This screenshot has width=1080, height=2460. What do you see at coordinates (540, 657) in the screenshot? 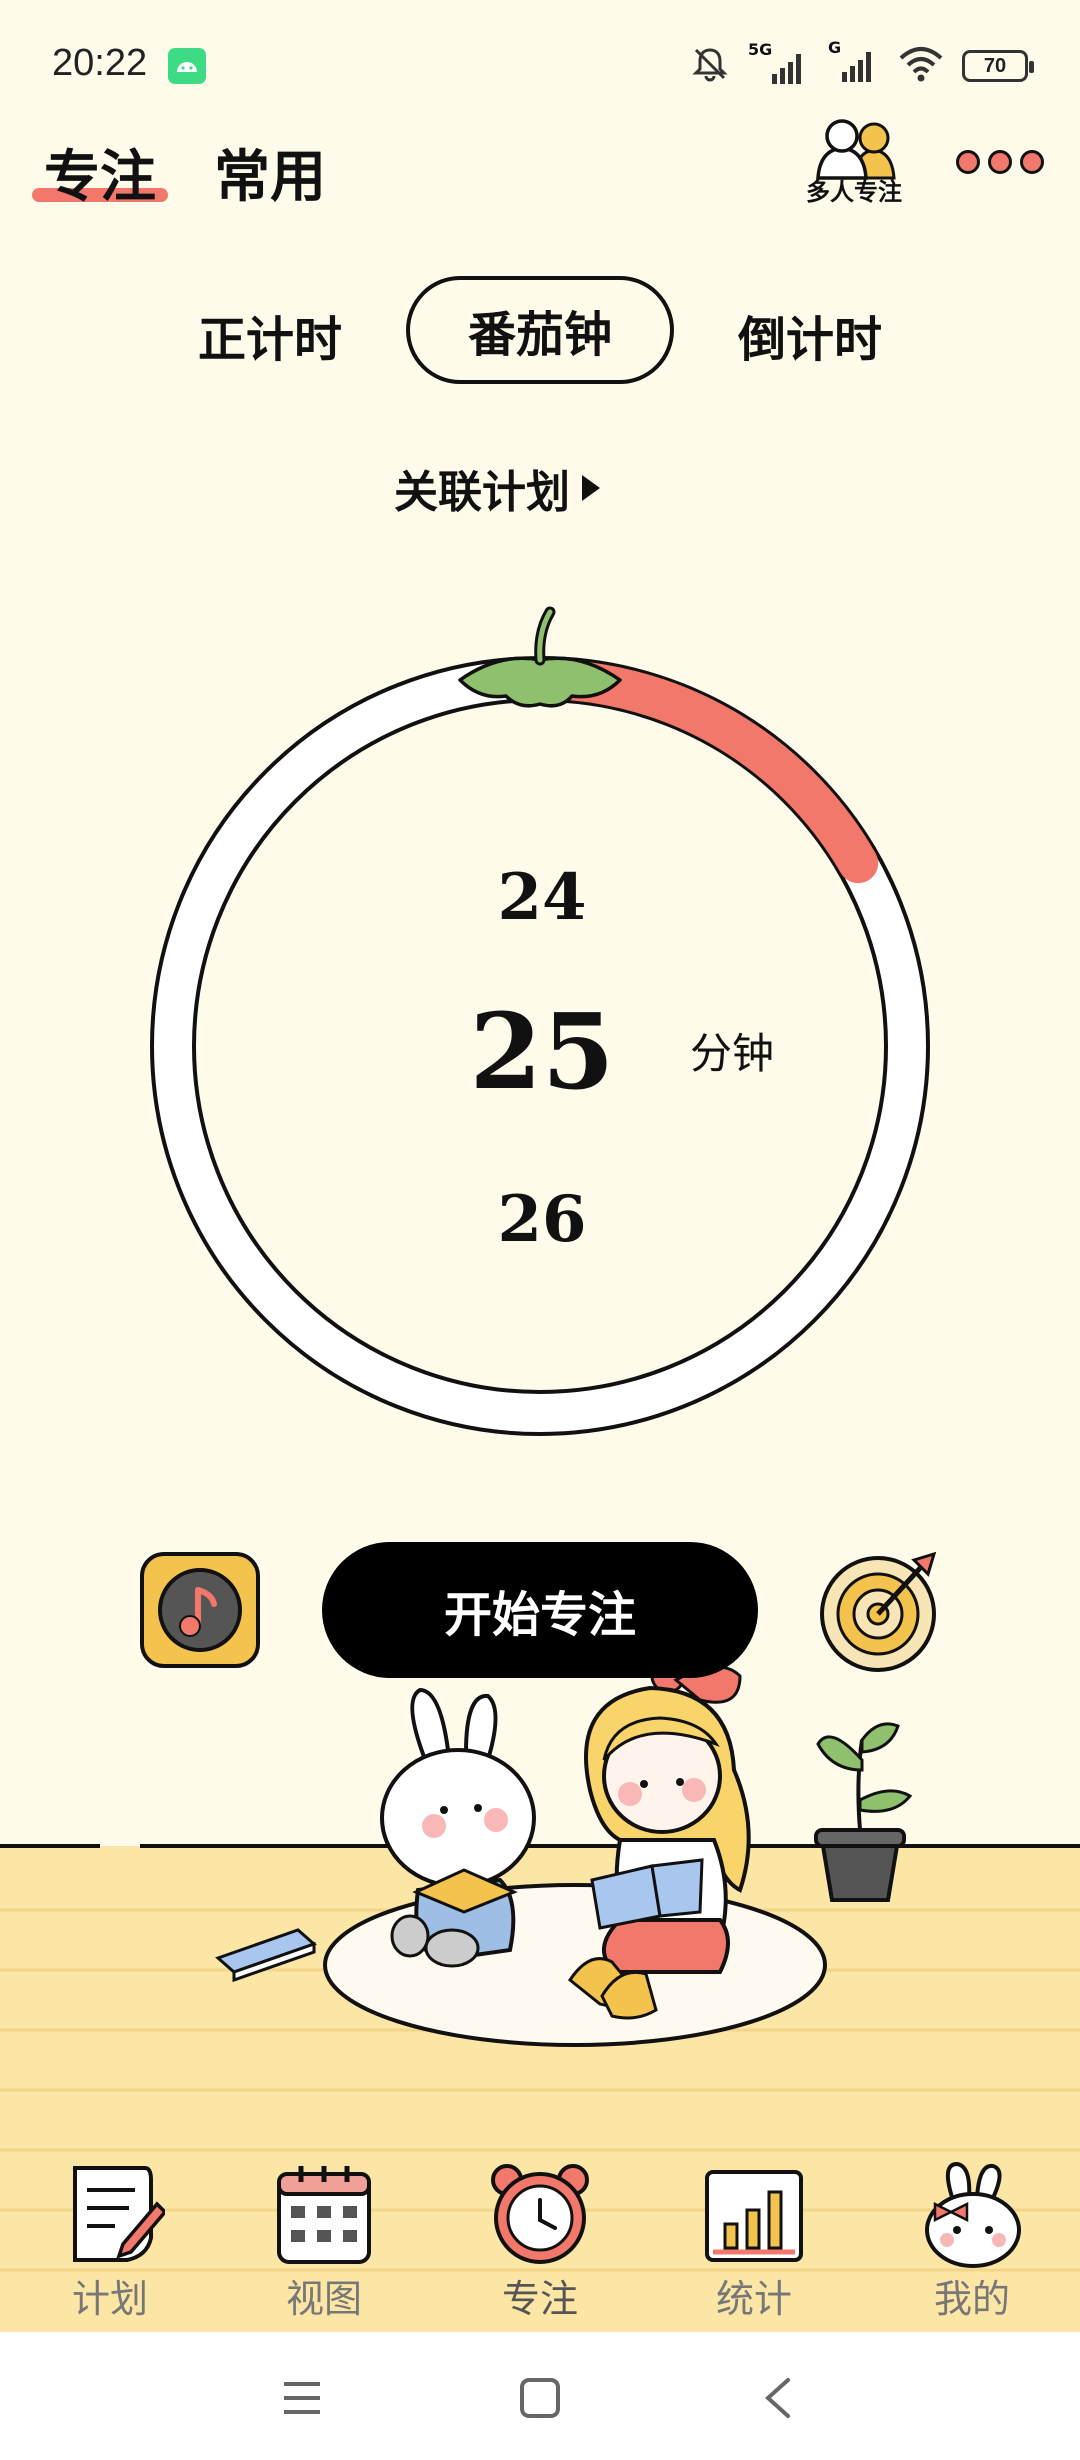
I see `tomato-stem-icon` at bounding box center [540, 657].